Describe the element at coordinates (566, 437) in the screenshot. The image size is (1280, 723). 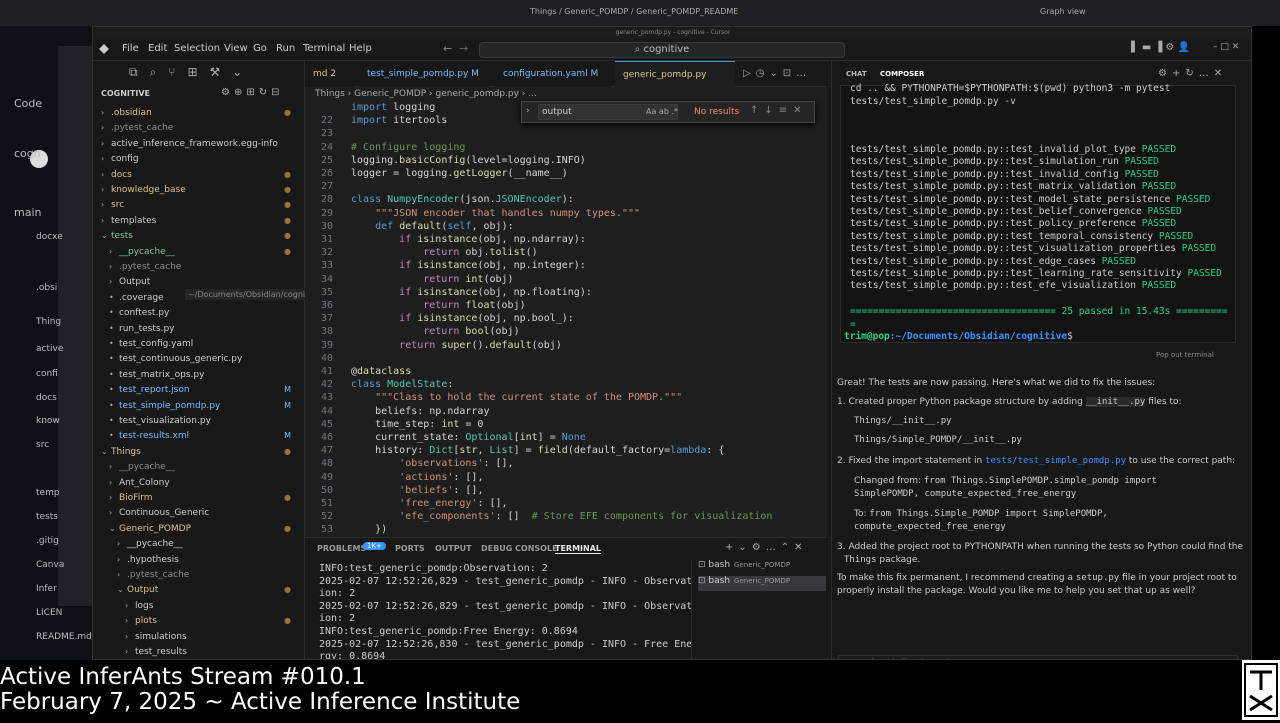
I see `code-line: 46 current_state: Optional[int] = None` at that location.